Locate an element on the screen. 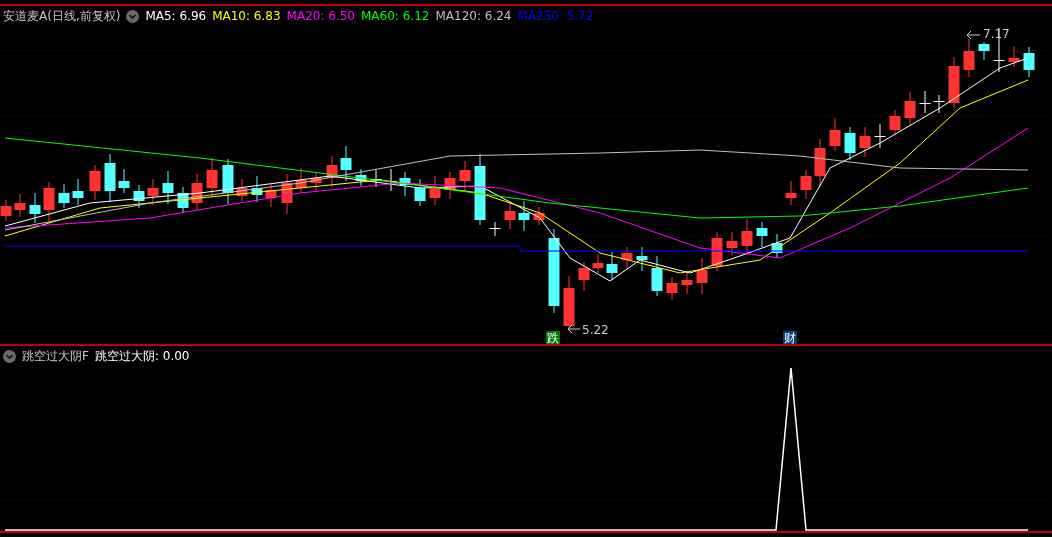 Image resolution: width=1052 pixels, height=537 pixels. event-marker: 财 is located at coordinates (790, 337).